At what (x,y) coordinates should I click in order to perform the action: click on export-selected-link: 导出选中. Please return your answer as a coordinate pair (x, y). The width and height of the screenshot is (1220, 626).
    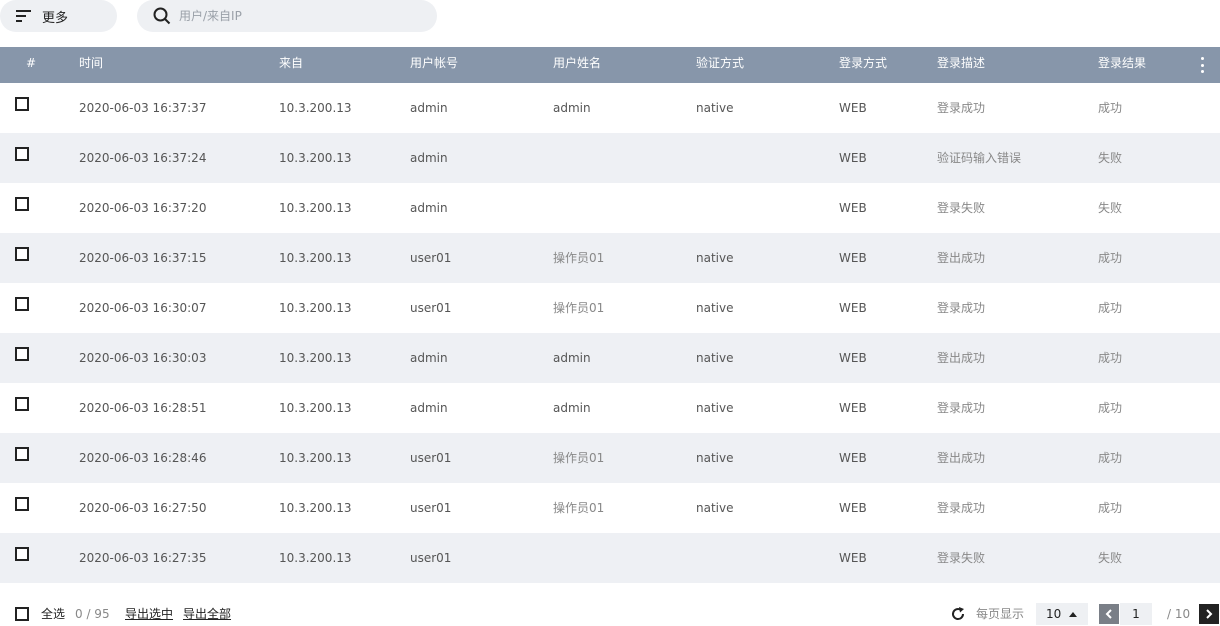
    Looking at the image, I should click on (149, 614).